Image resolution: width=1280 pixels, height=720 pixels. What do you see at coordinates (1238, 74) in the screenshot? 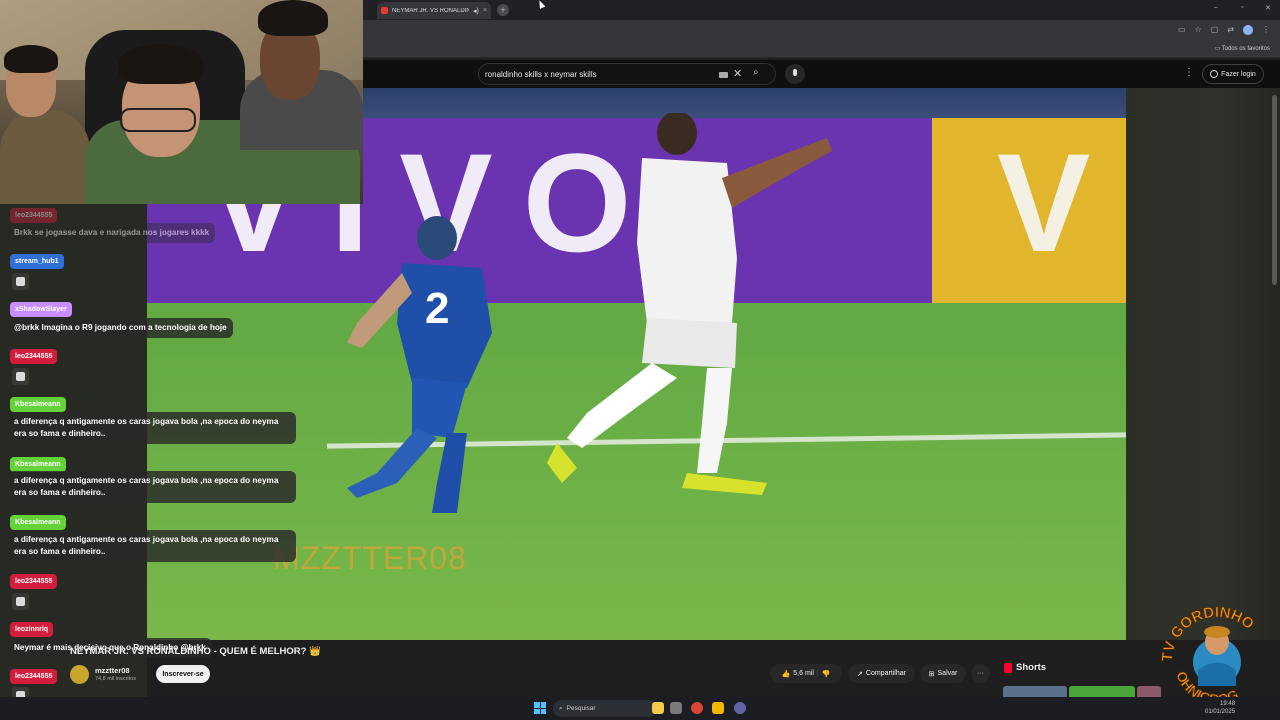
I see `login-label: Fazer login` at bounding box center [1238, 74].